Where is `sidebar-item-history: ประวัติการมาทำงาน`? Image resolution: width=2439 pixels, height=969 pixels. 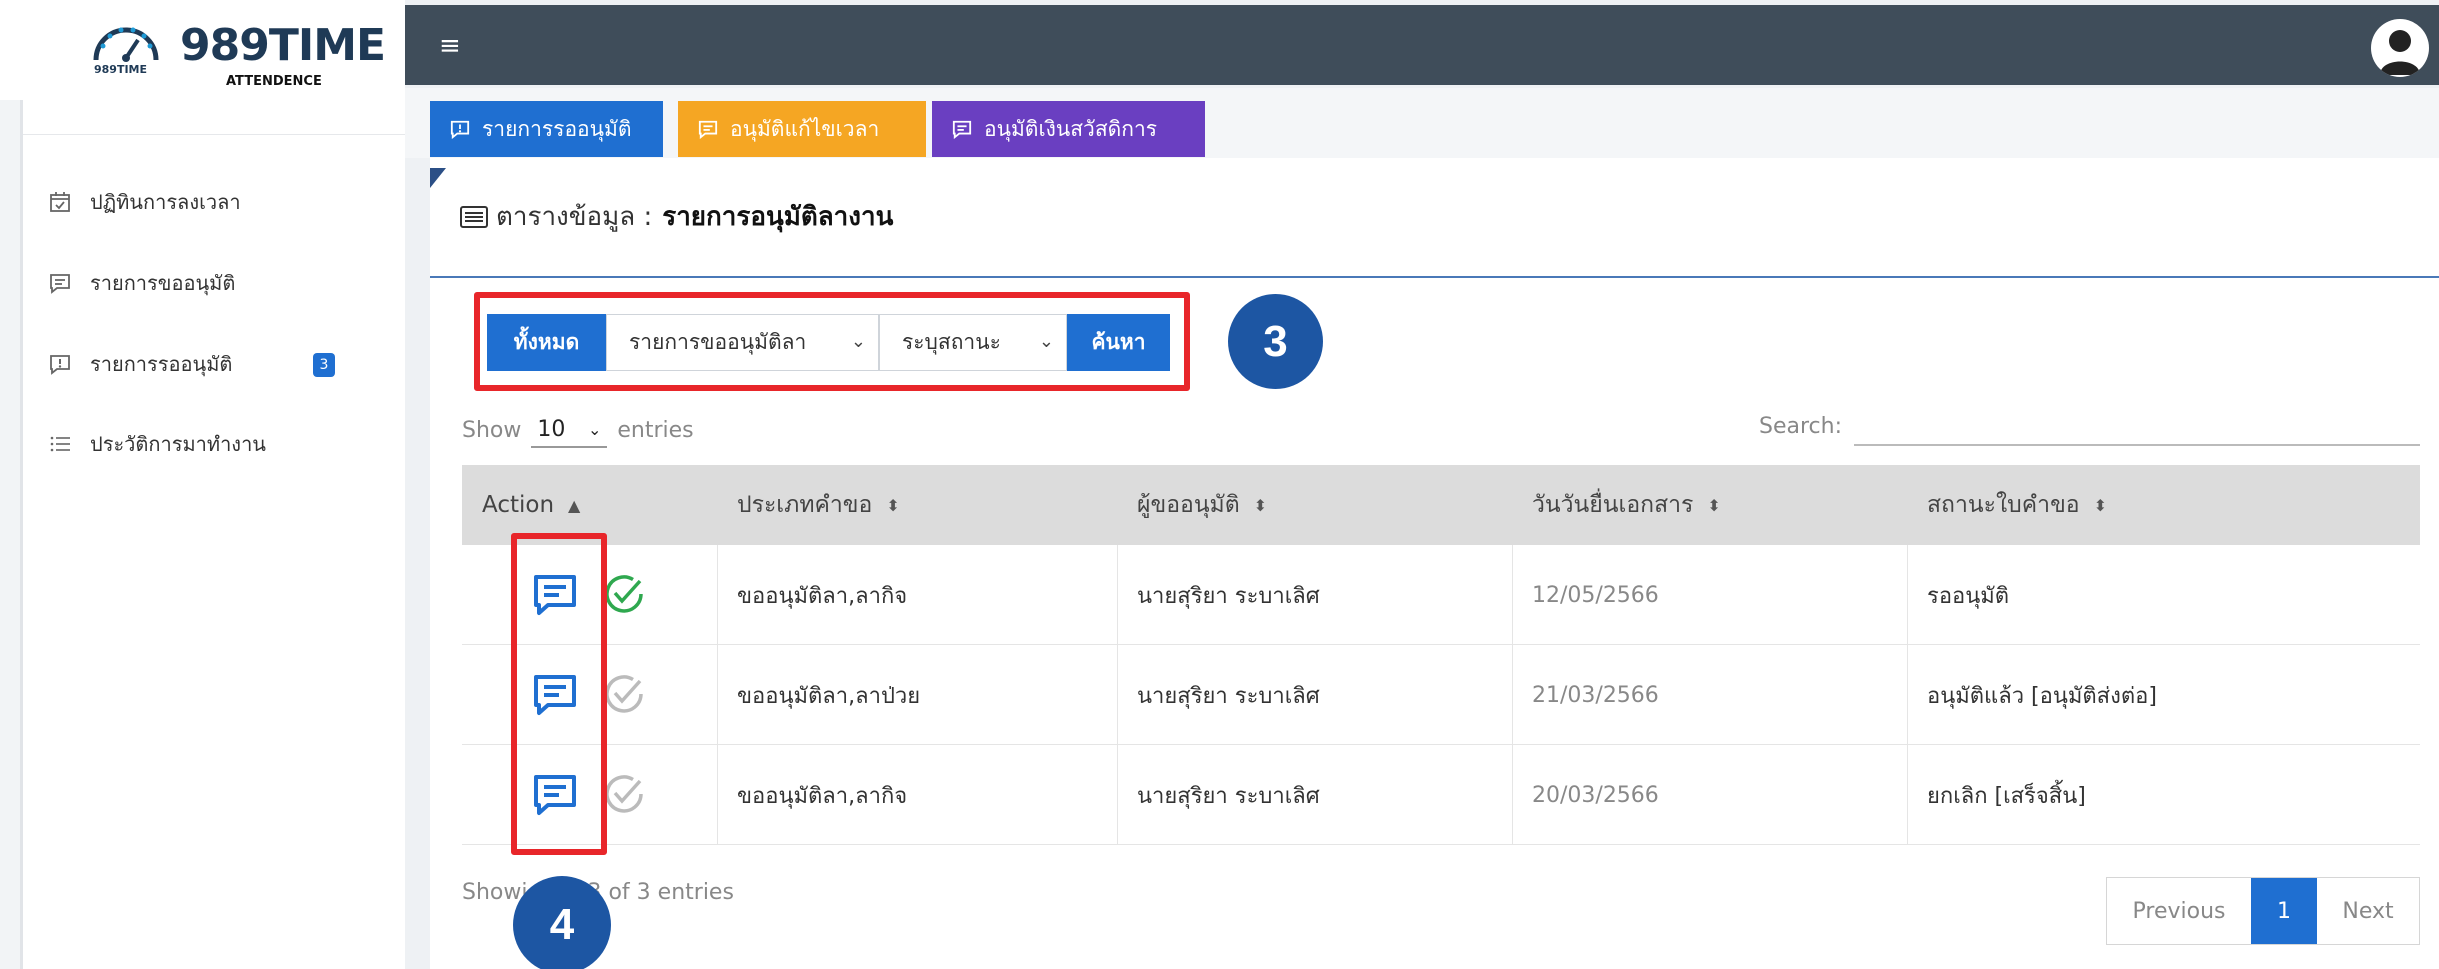
sidebar-item-history: ประวัติการมาทำงาน is located at coordinates (157, 444).